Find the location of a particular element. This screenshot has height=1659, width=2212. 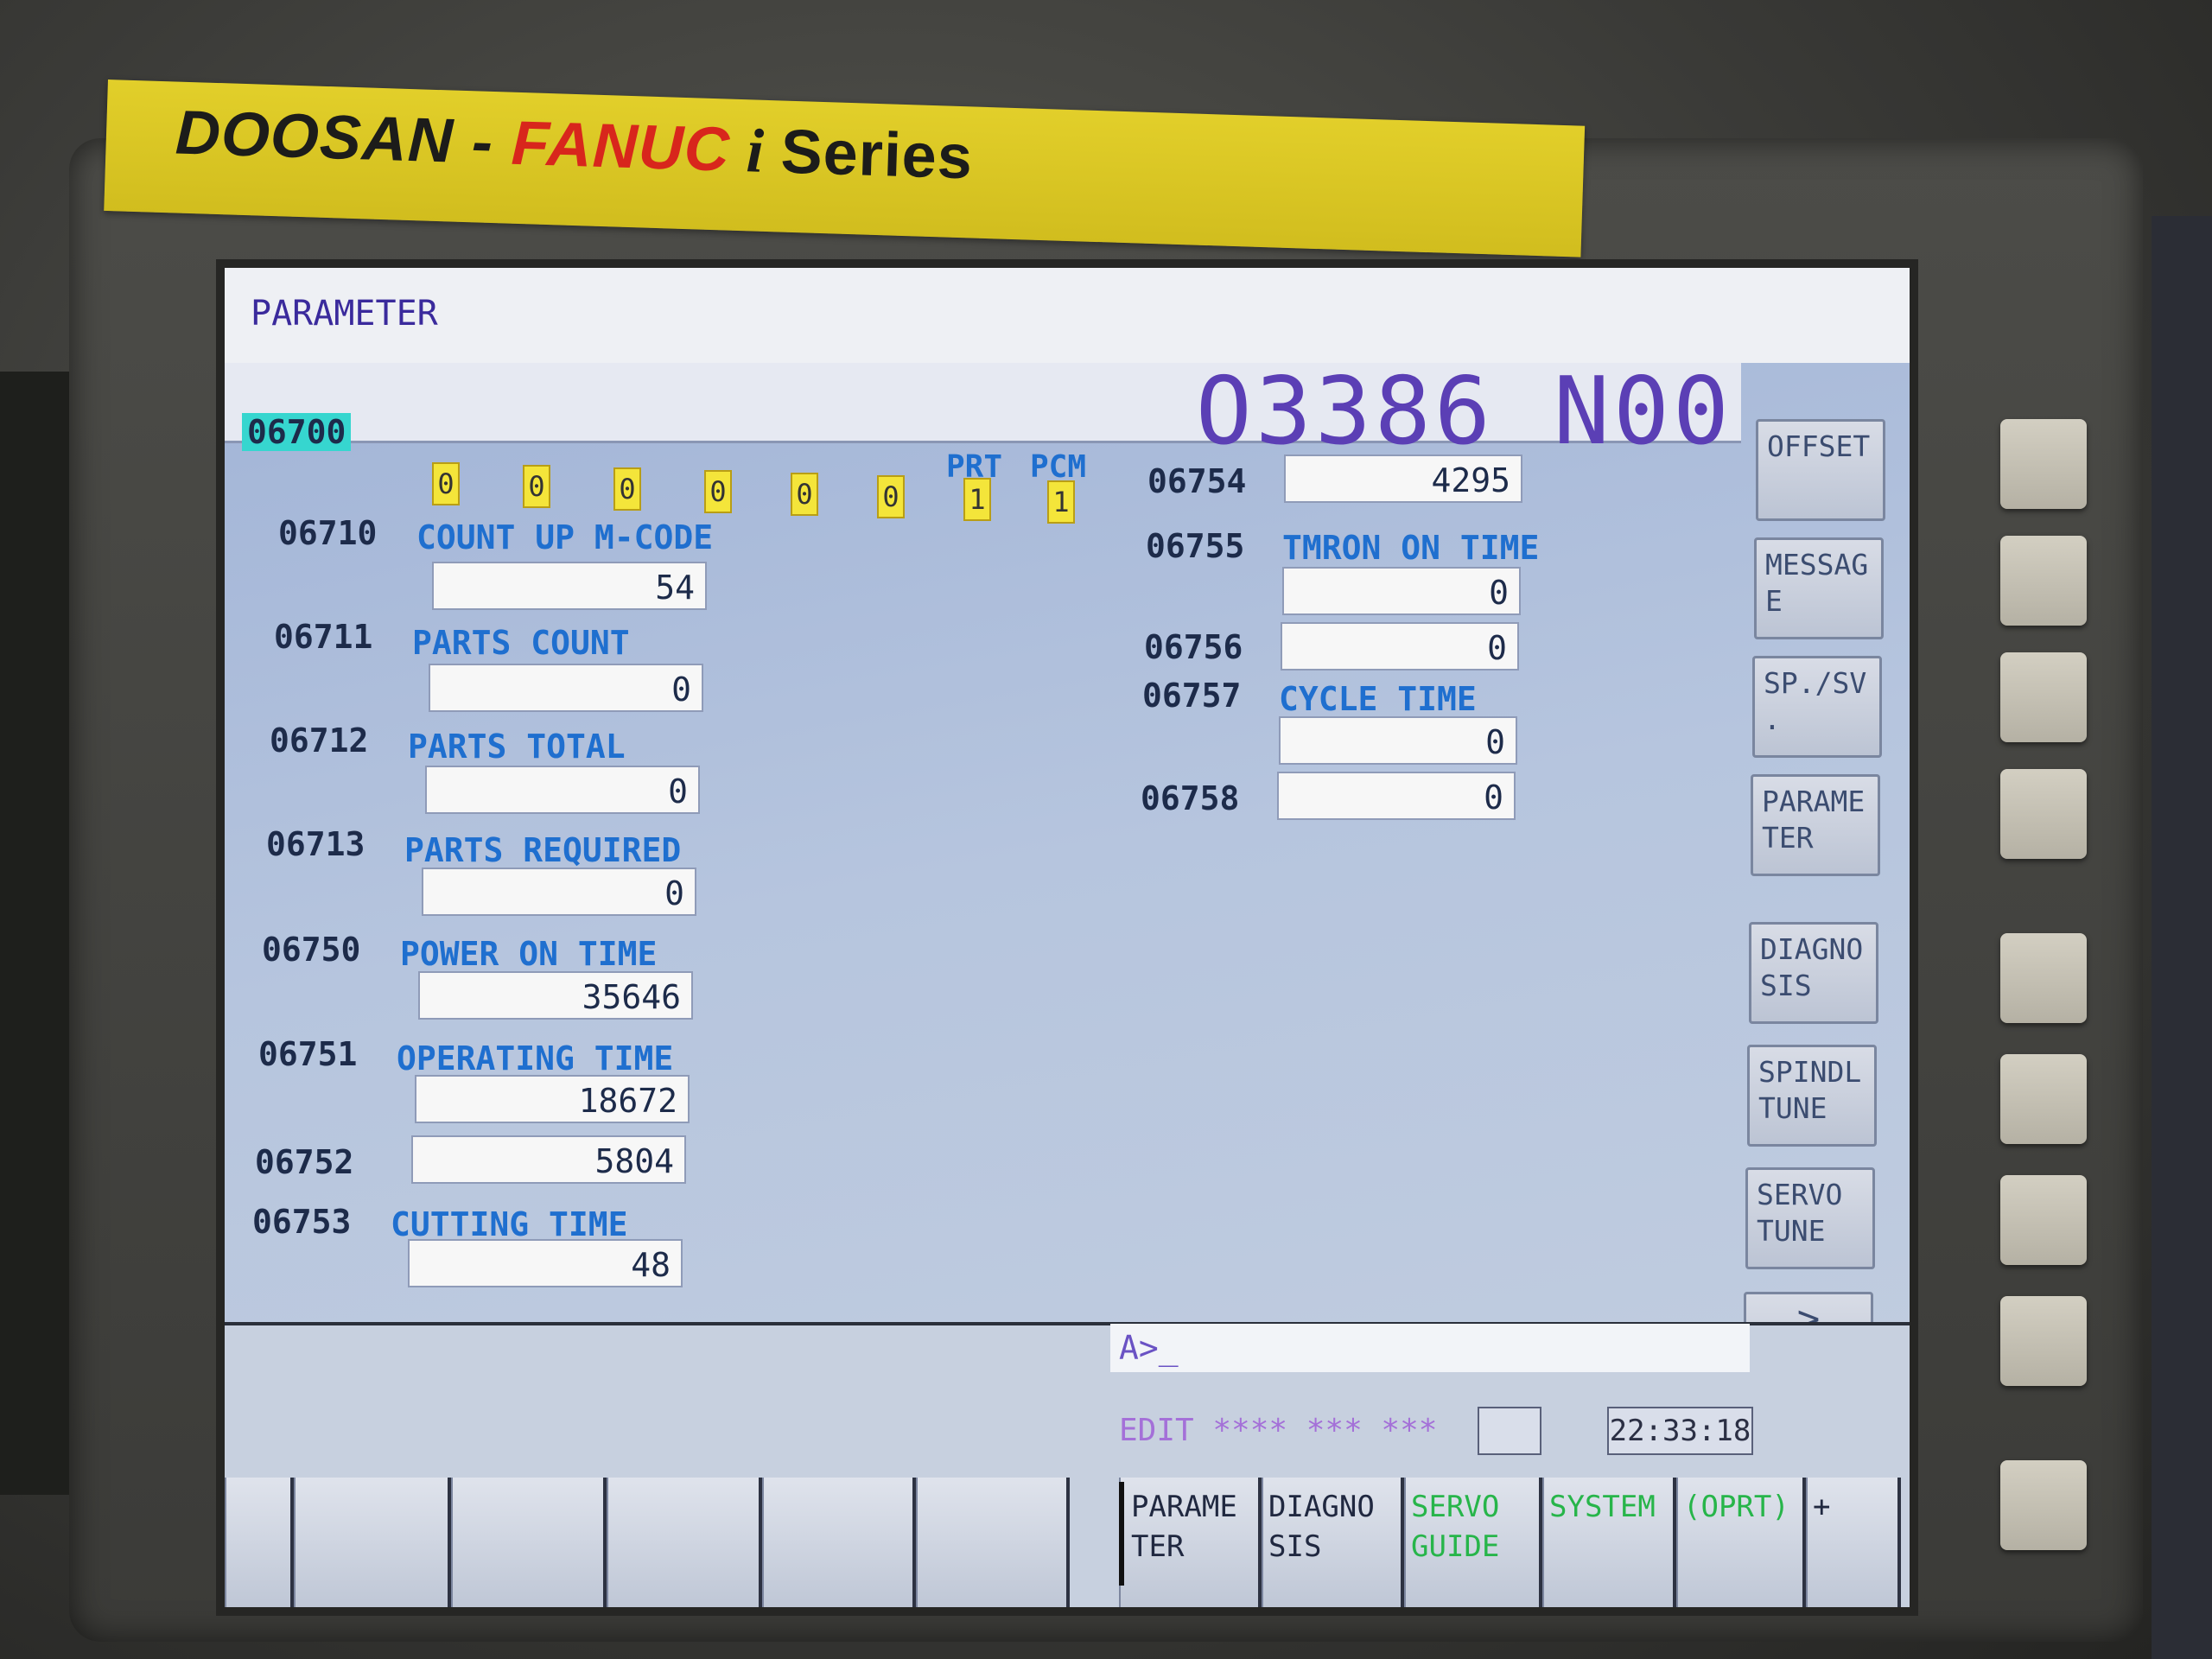

param-name: PARTS REQUIRED is located at coordinates (543, 850).